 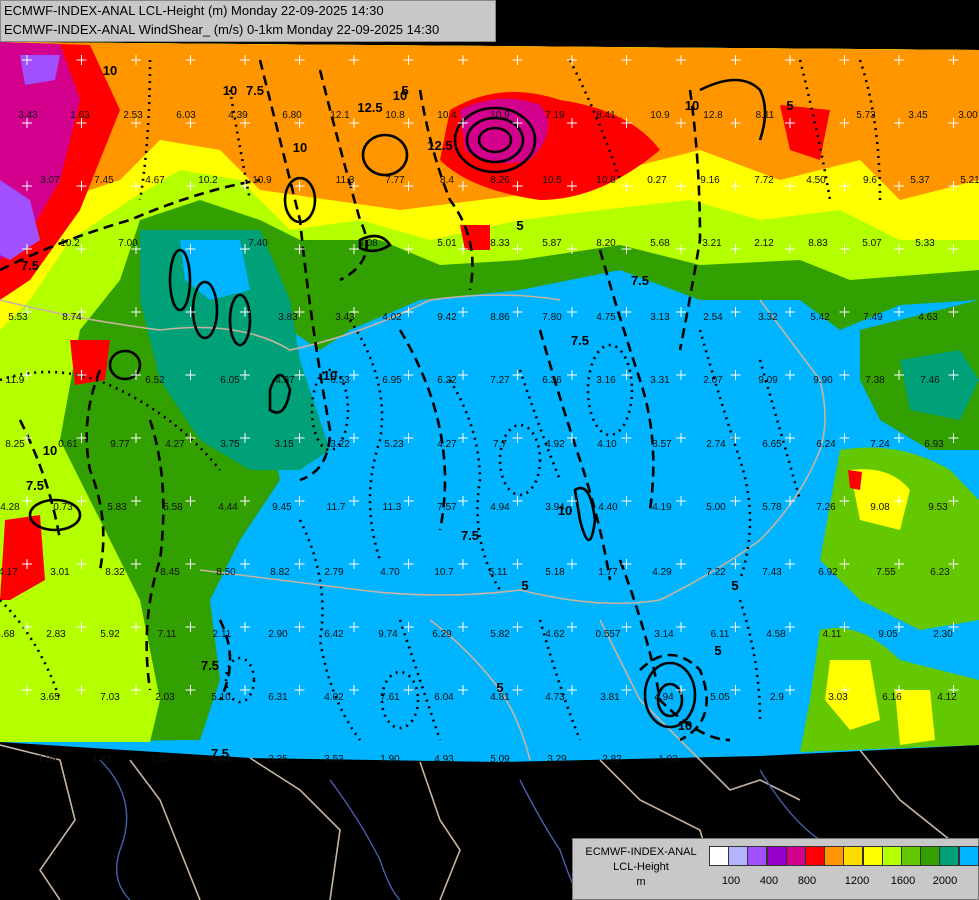 I want to click on value-label: 4.28, so click(x=10, y=507).